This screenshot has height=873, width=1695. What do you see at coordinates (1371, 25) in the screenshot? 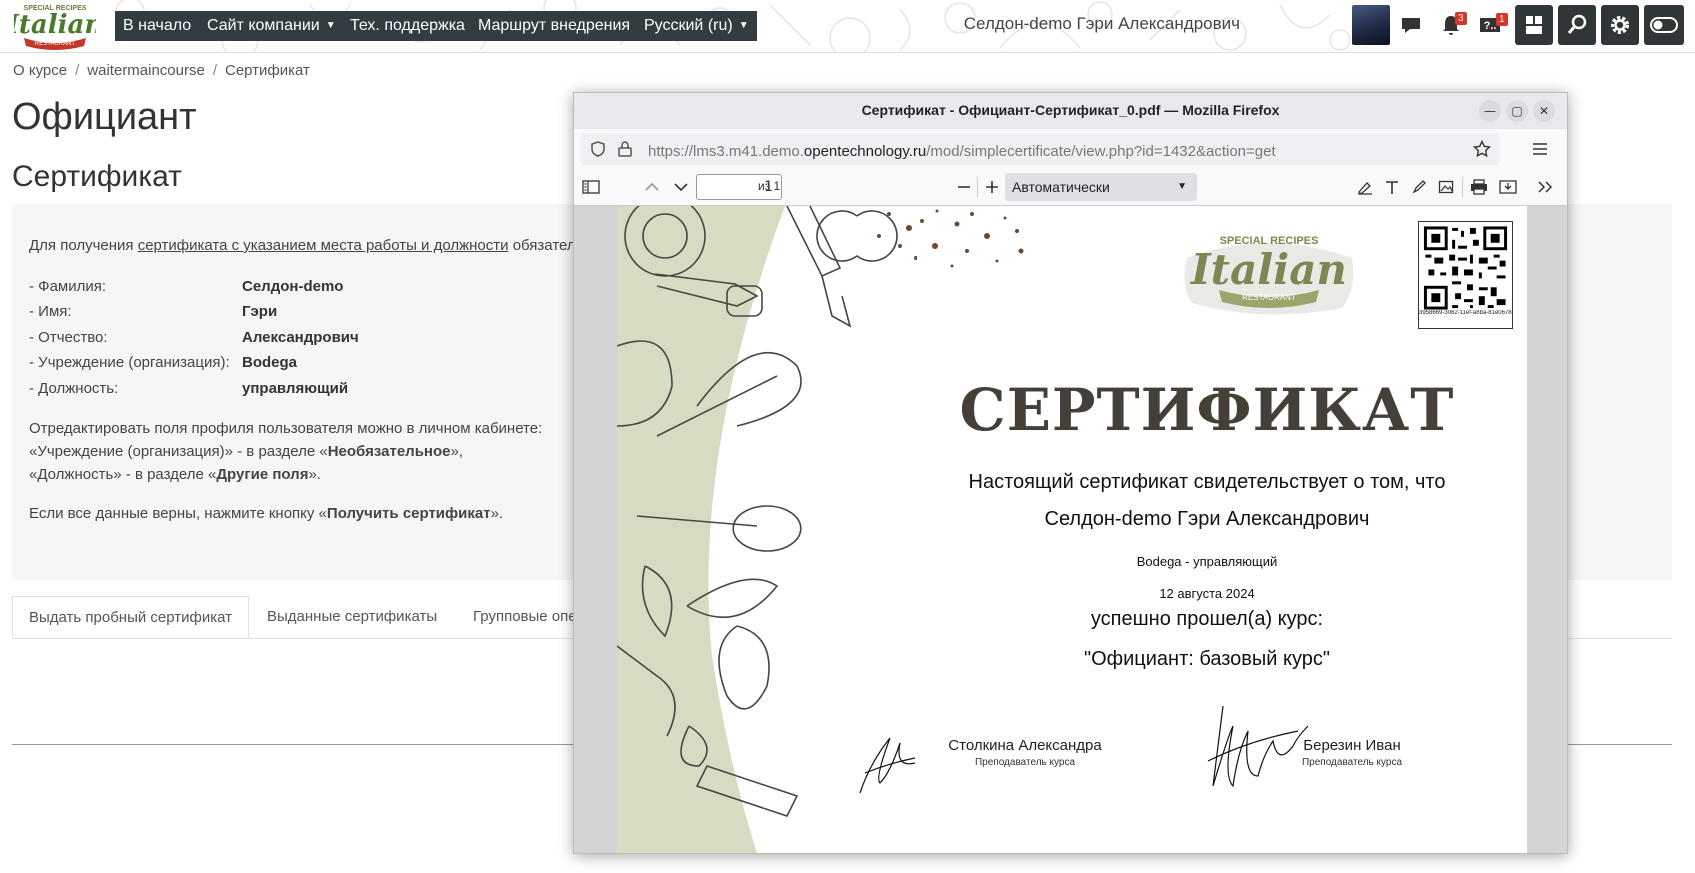
I see `avatar` at bounding box center [1371, 25].